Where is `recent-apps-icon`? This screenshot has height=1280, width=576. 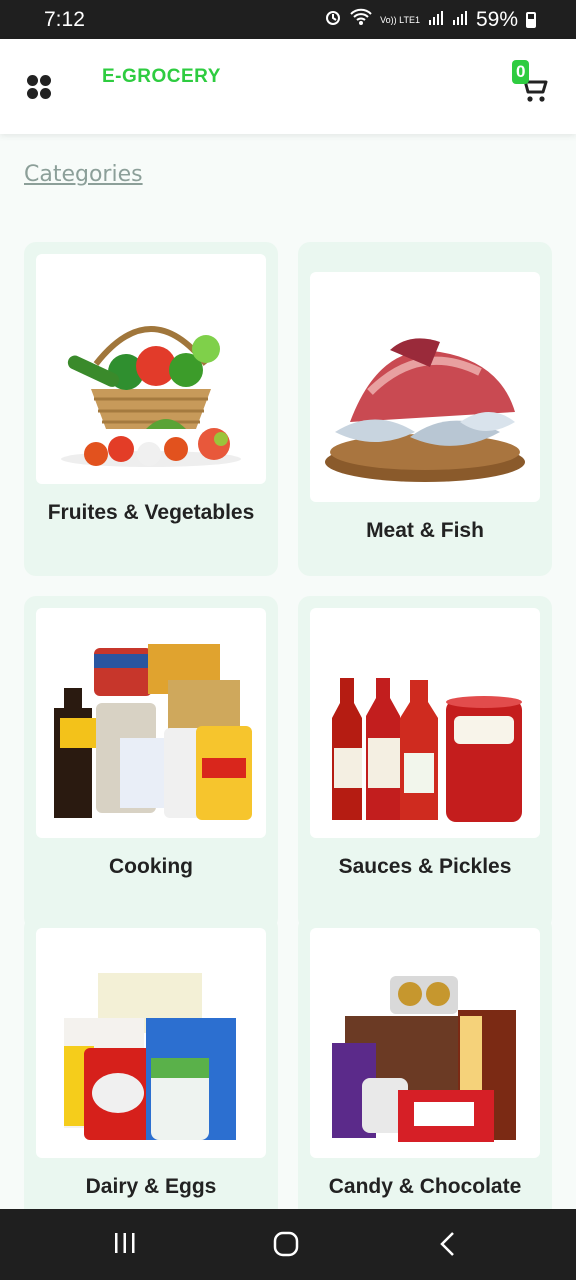
recent-apps-icon is located at coordinates (125, 1245).